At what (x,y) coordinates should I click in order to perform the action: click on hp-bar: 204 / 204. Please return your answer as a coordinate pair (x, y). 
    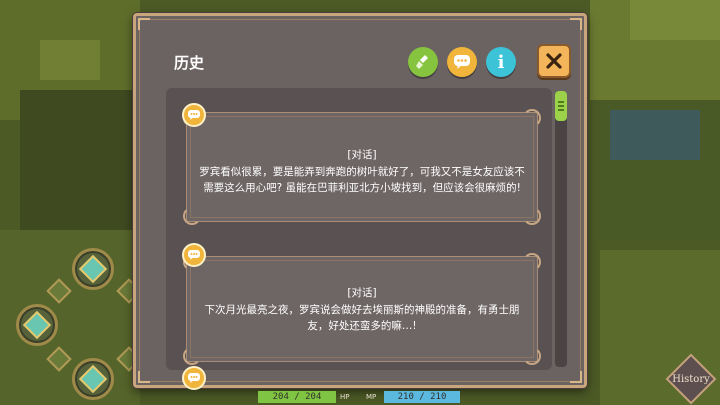
    Looking at the image, I should click on (297, 397).